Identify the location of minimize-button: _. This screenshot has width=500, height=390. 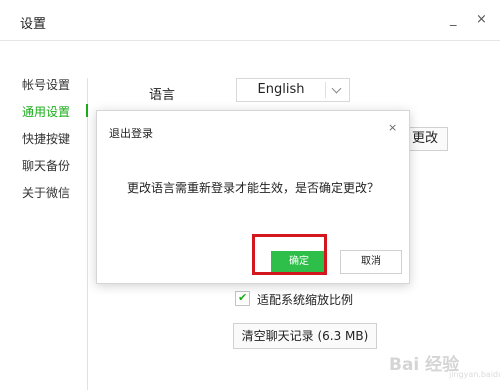
(453, 19).